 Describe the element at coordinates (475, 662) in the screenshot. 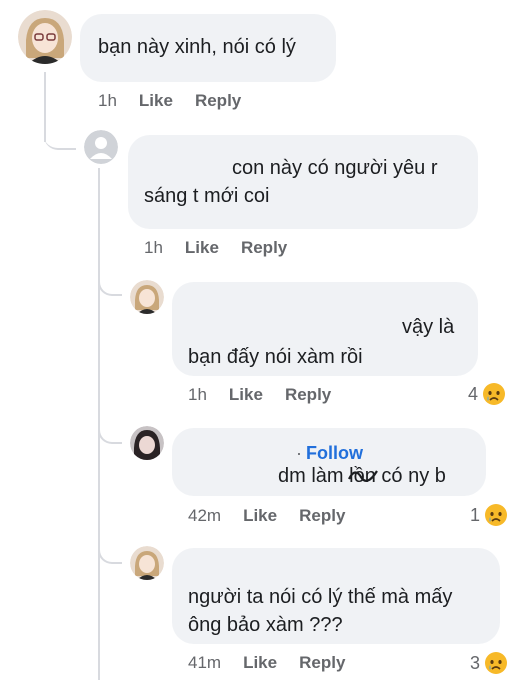

I see `reaction-count: 3` at that location.